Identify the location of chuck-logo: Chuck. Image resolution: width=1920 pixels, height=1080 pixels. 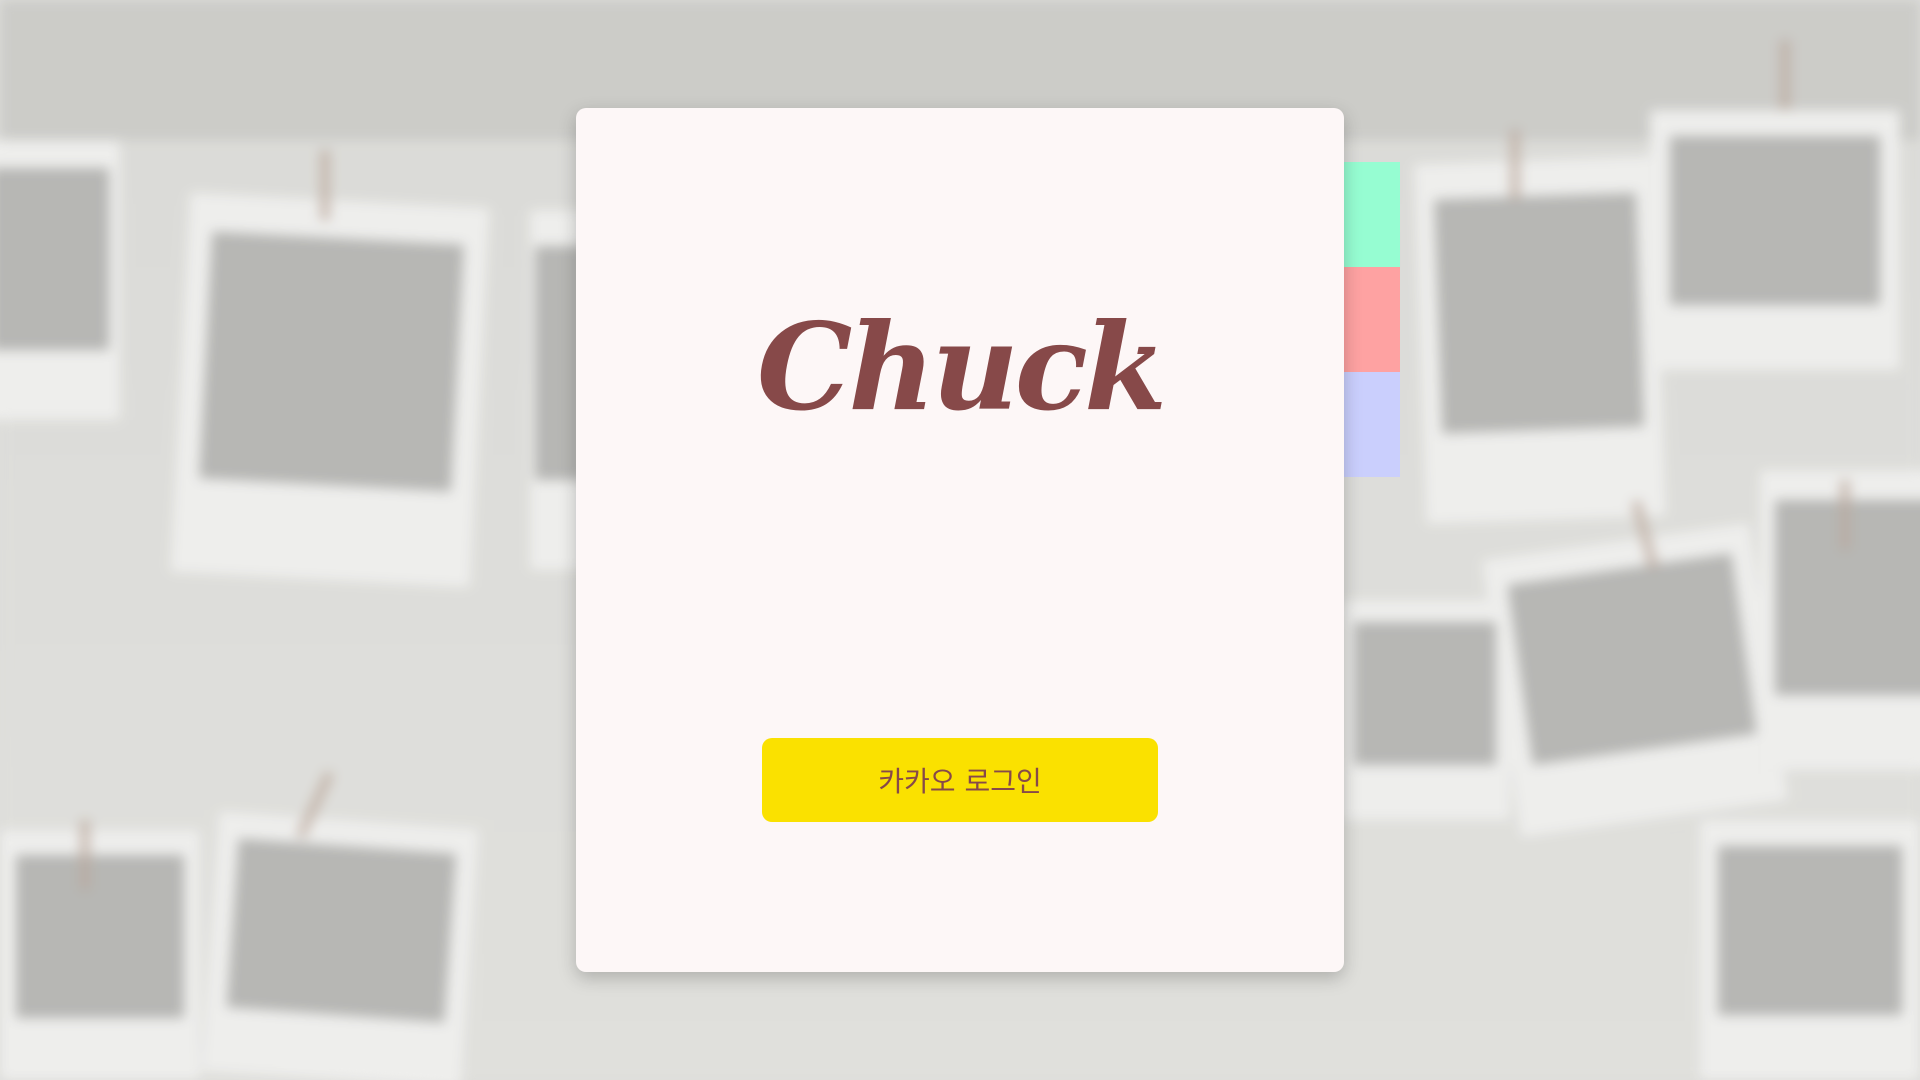
(961, 367).